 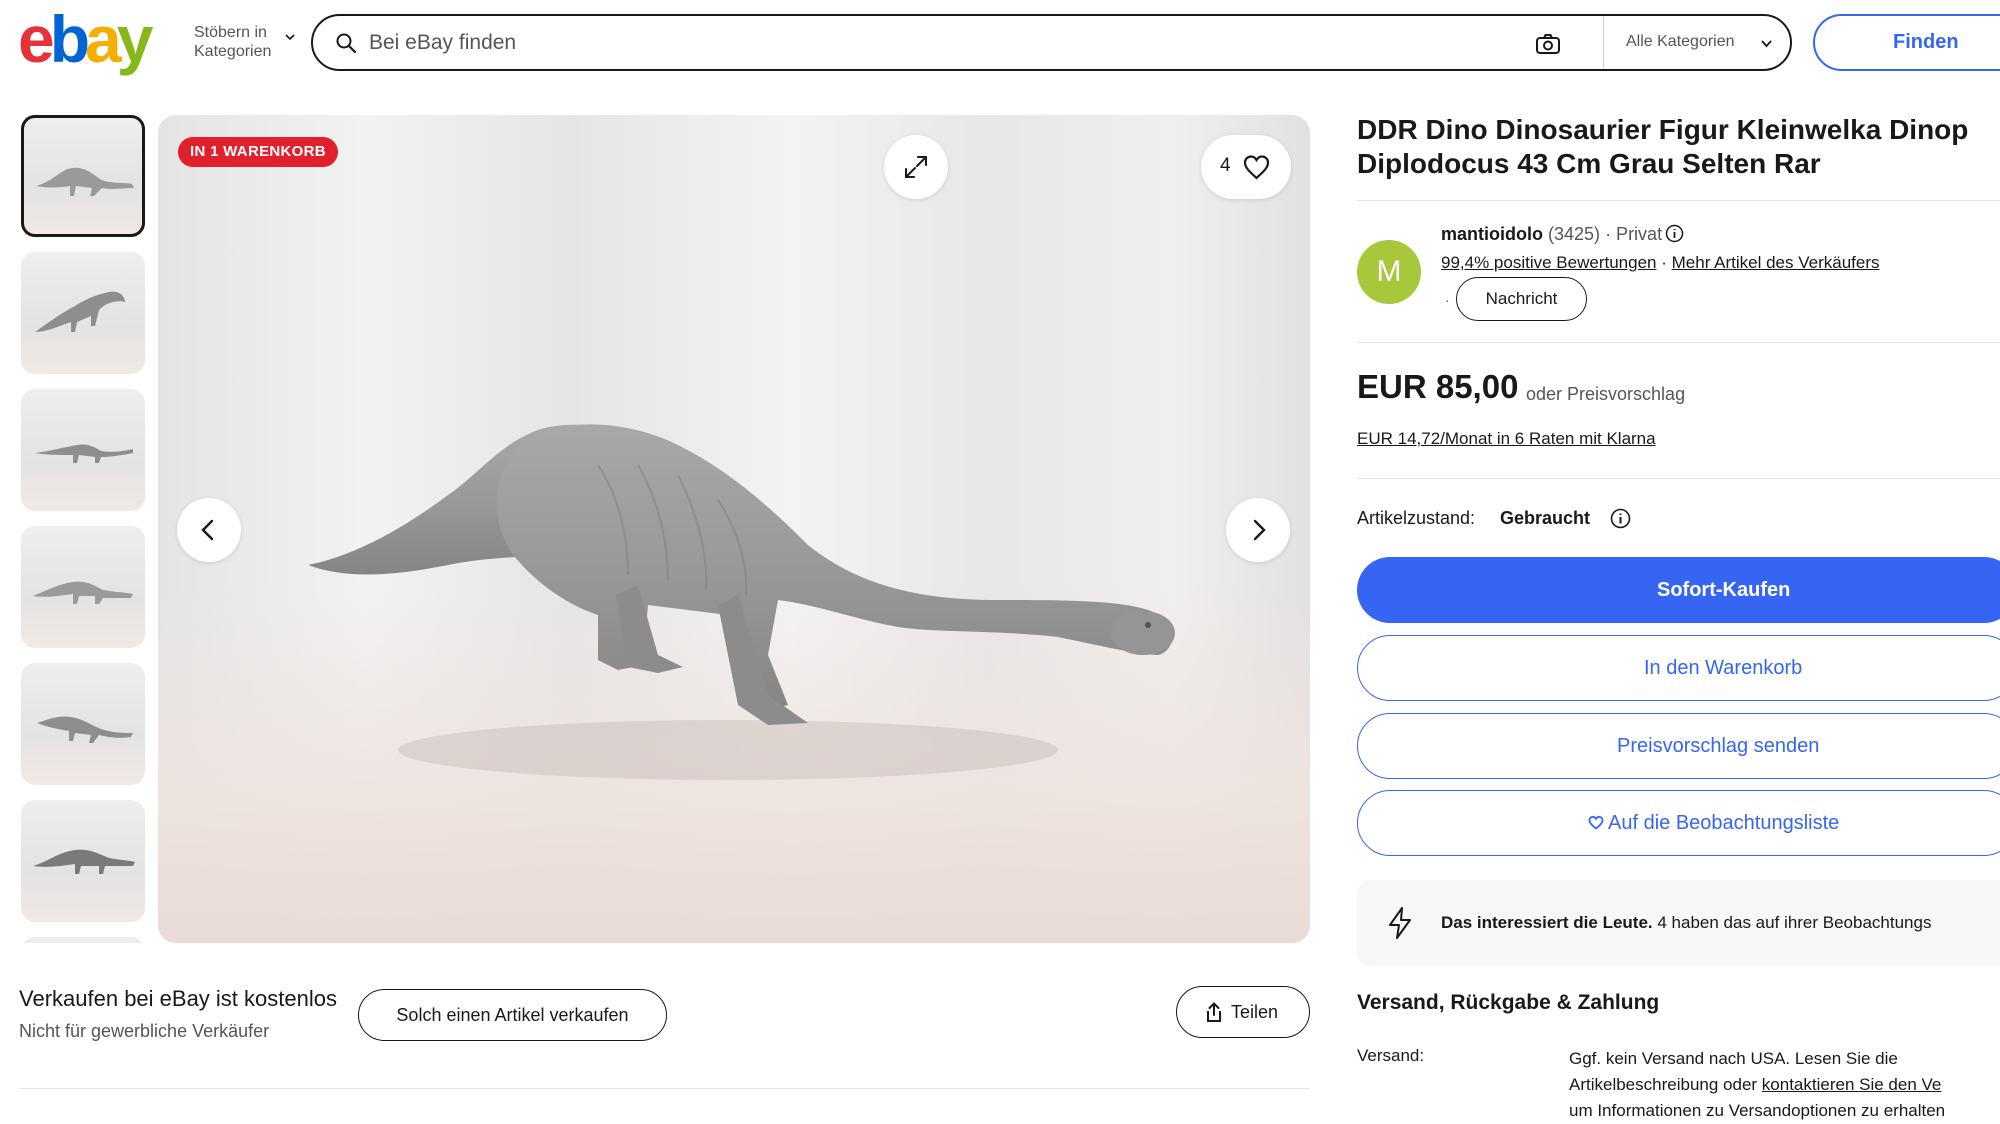 What do you see at coordinates (1548, 44) in the screenshot?
I see `camera-icon` at bounding box center [1548, 44].